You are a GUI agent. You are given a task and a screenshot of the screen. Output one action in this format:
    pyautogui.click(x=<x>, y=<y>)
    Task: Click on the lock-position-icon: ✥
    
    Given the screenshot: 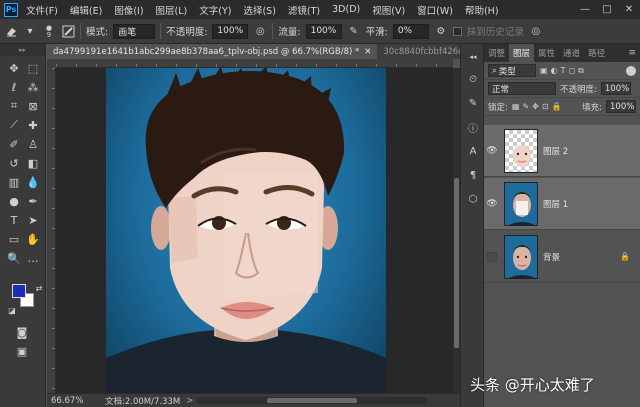 What is the action you would take?
    pyautogui.click(x=535, y=106)
    